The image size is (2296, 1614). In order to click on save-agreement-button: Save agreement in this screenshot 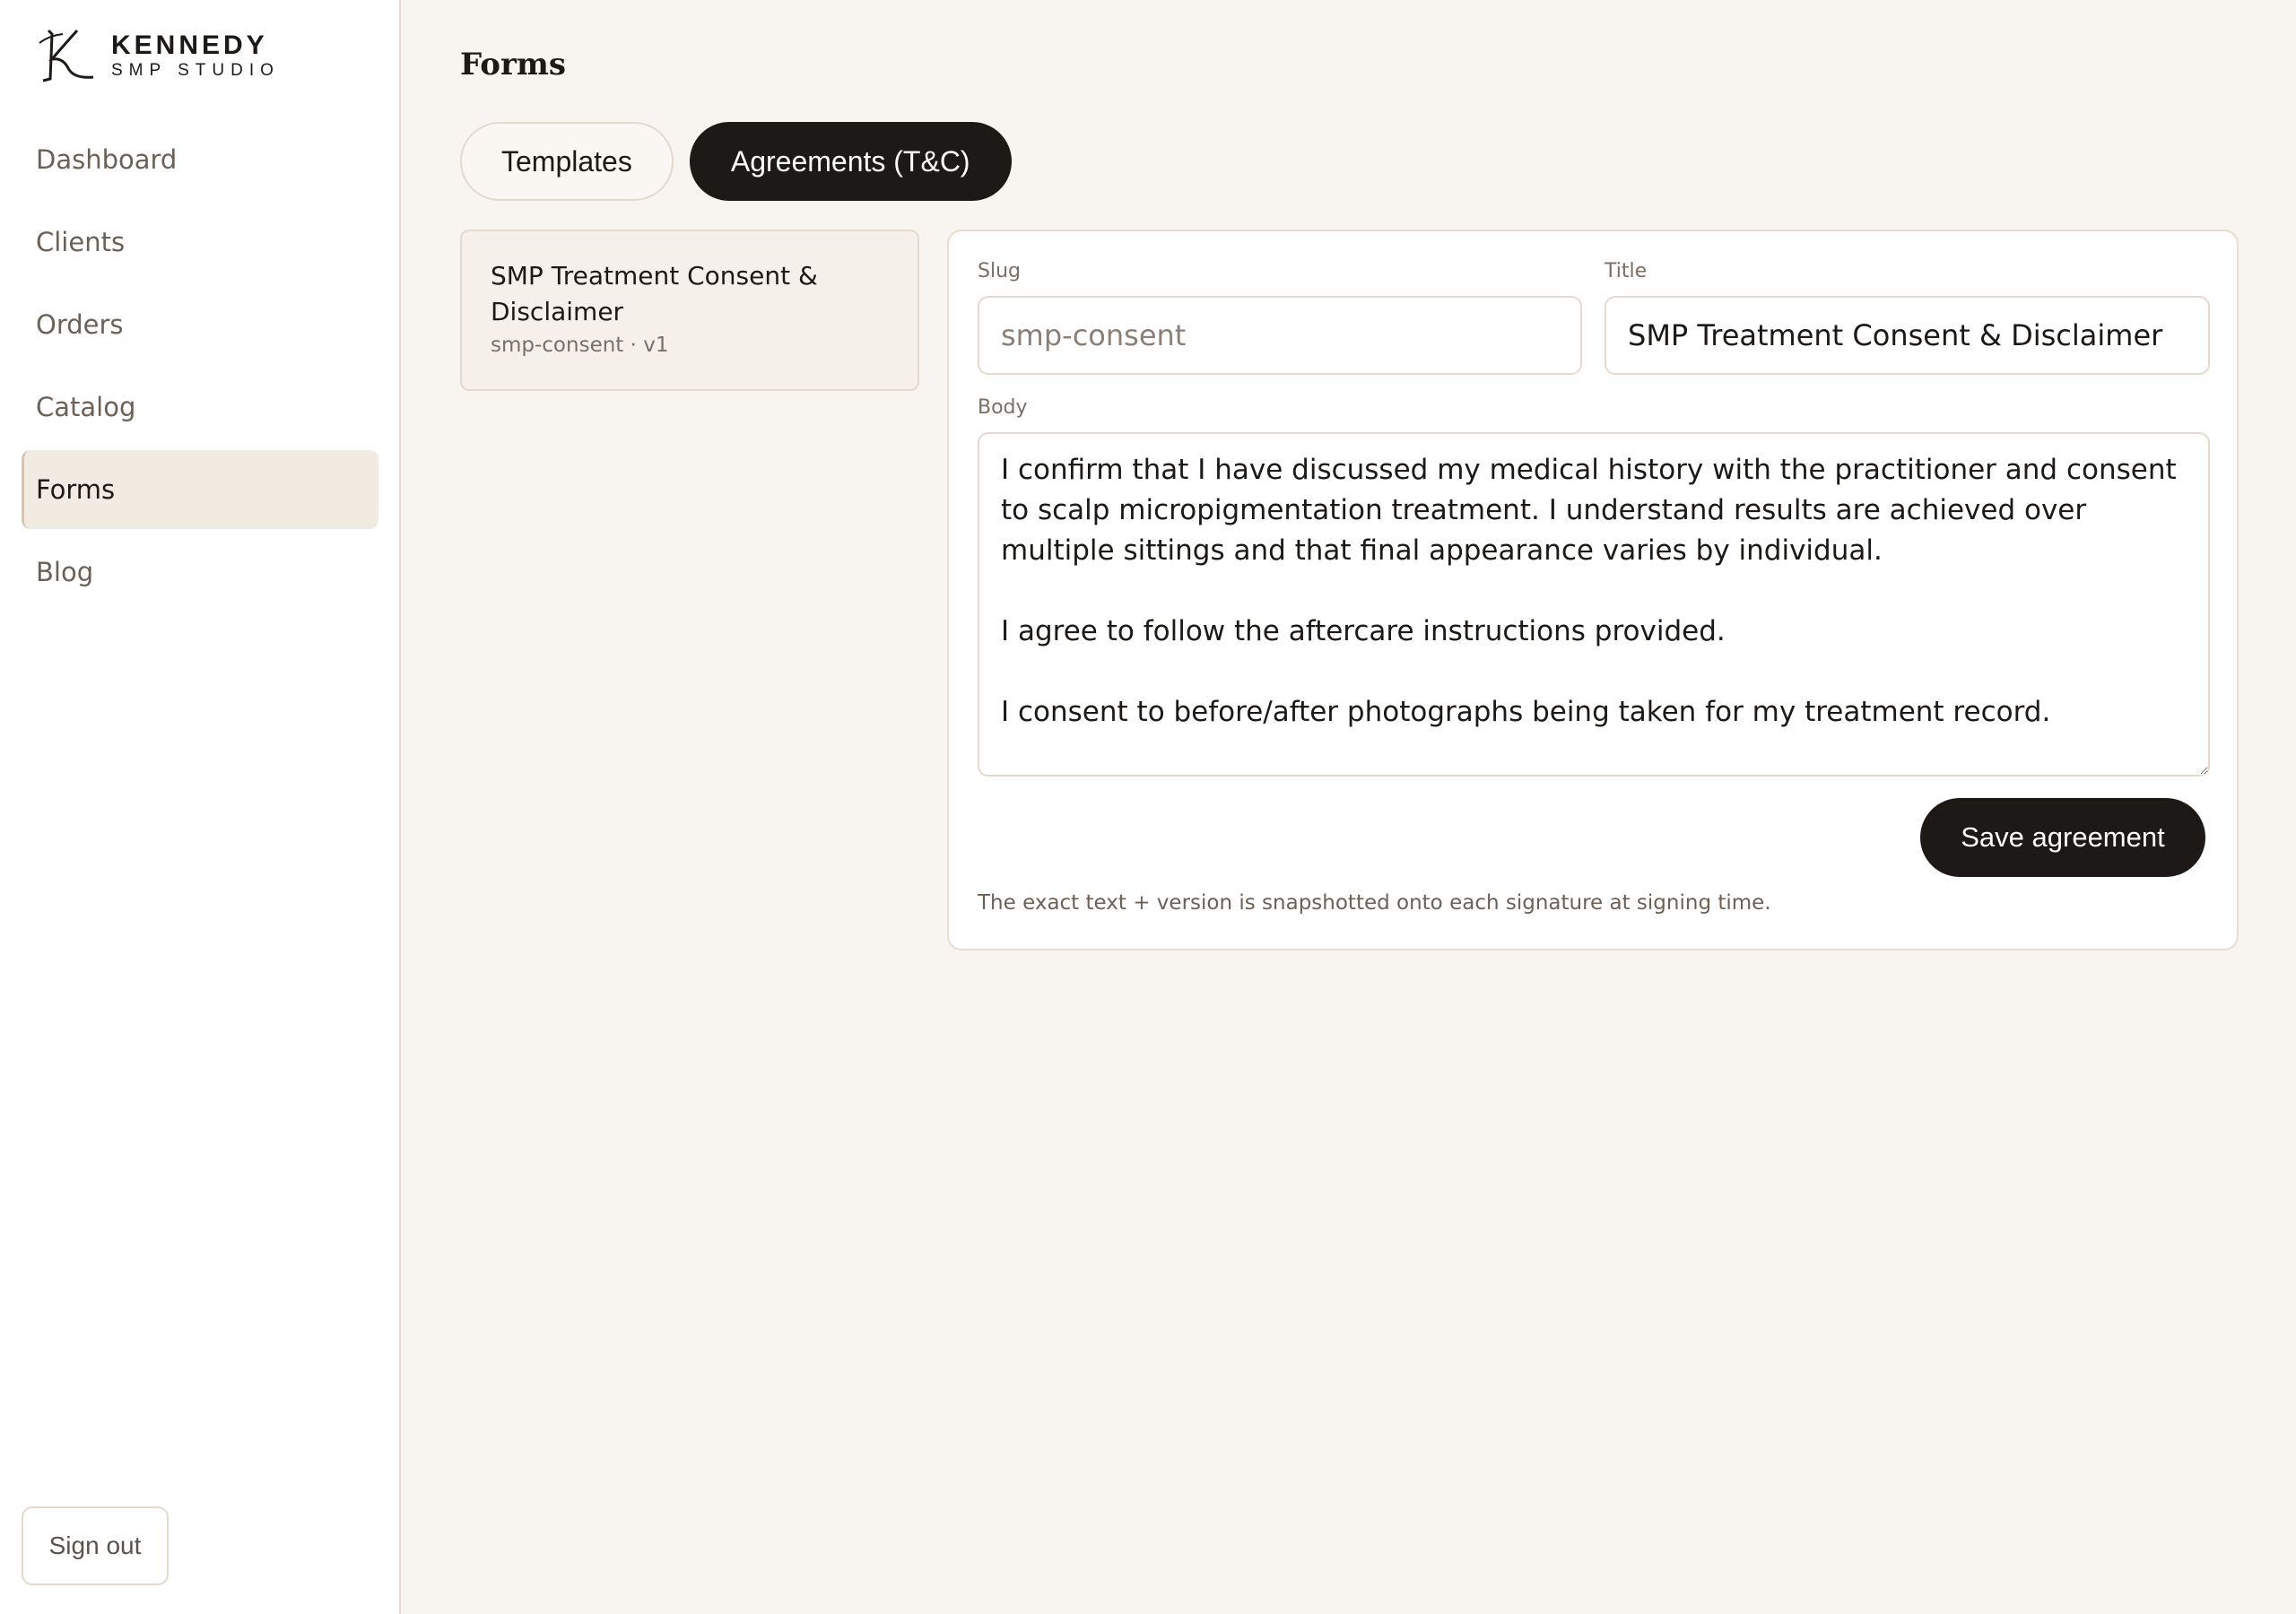, I will do `click(2062, 837)`.